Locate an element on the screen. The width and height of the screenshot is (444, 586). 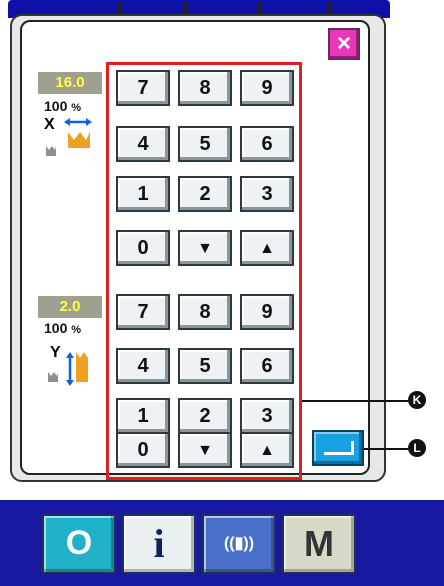
x-scale-icon is located at coordinates (69, 137).